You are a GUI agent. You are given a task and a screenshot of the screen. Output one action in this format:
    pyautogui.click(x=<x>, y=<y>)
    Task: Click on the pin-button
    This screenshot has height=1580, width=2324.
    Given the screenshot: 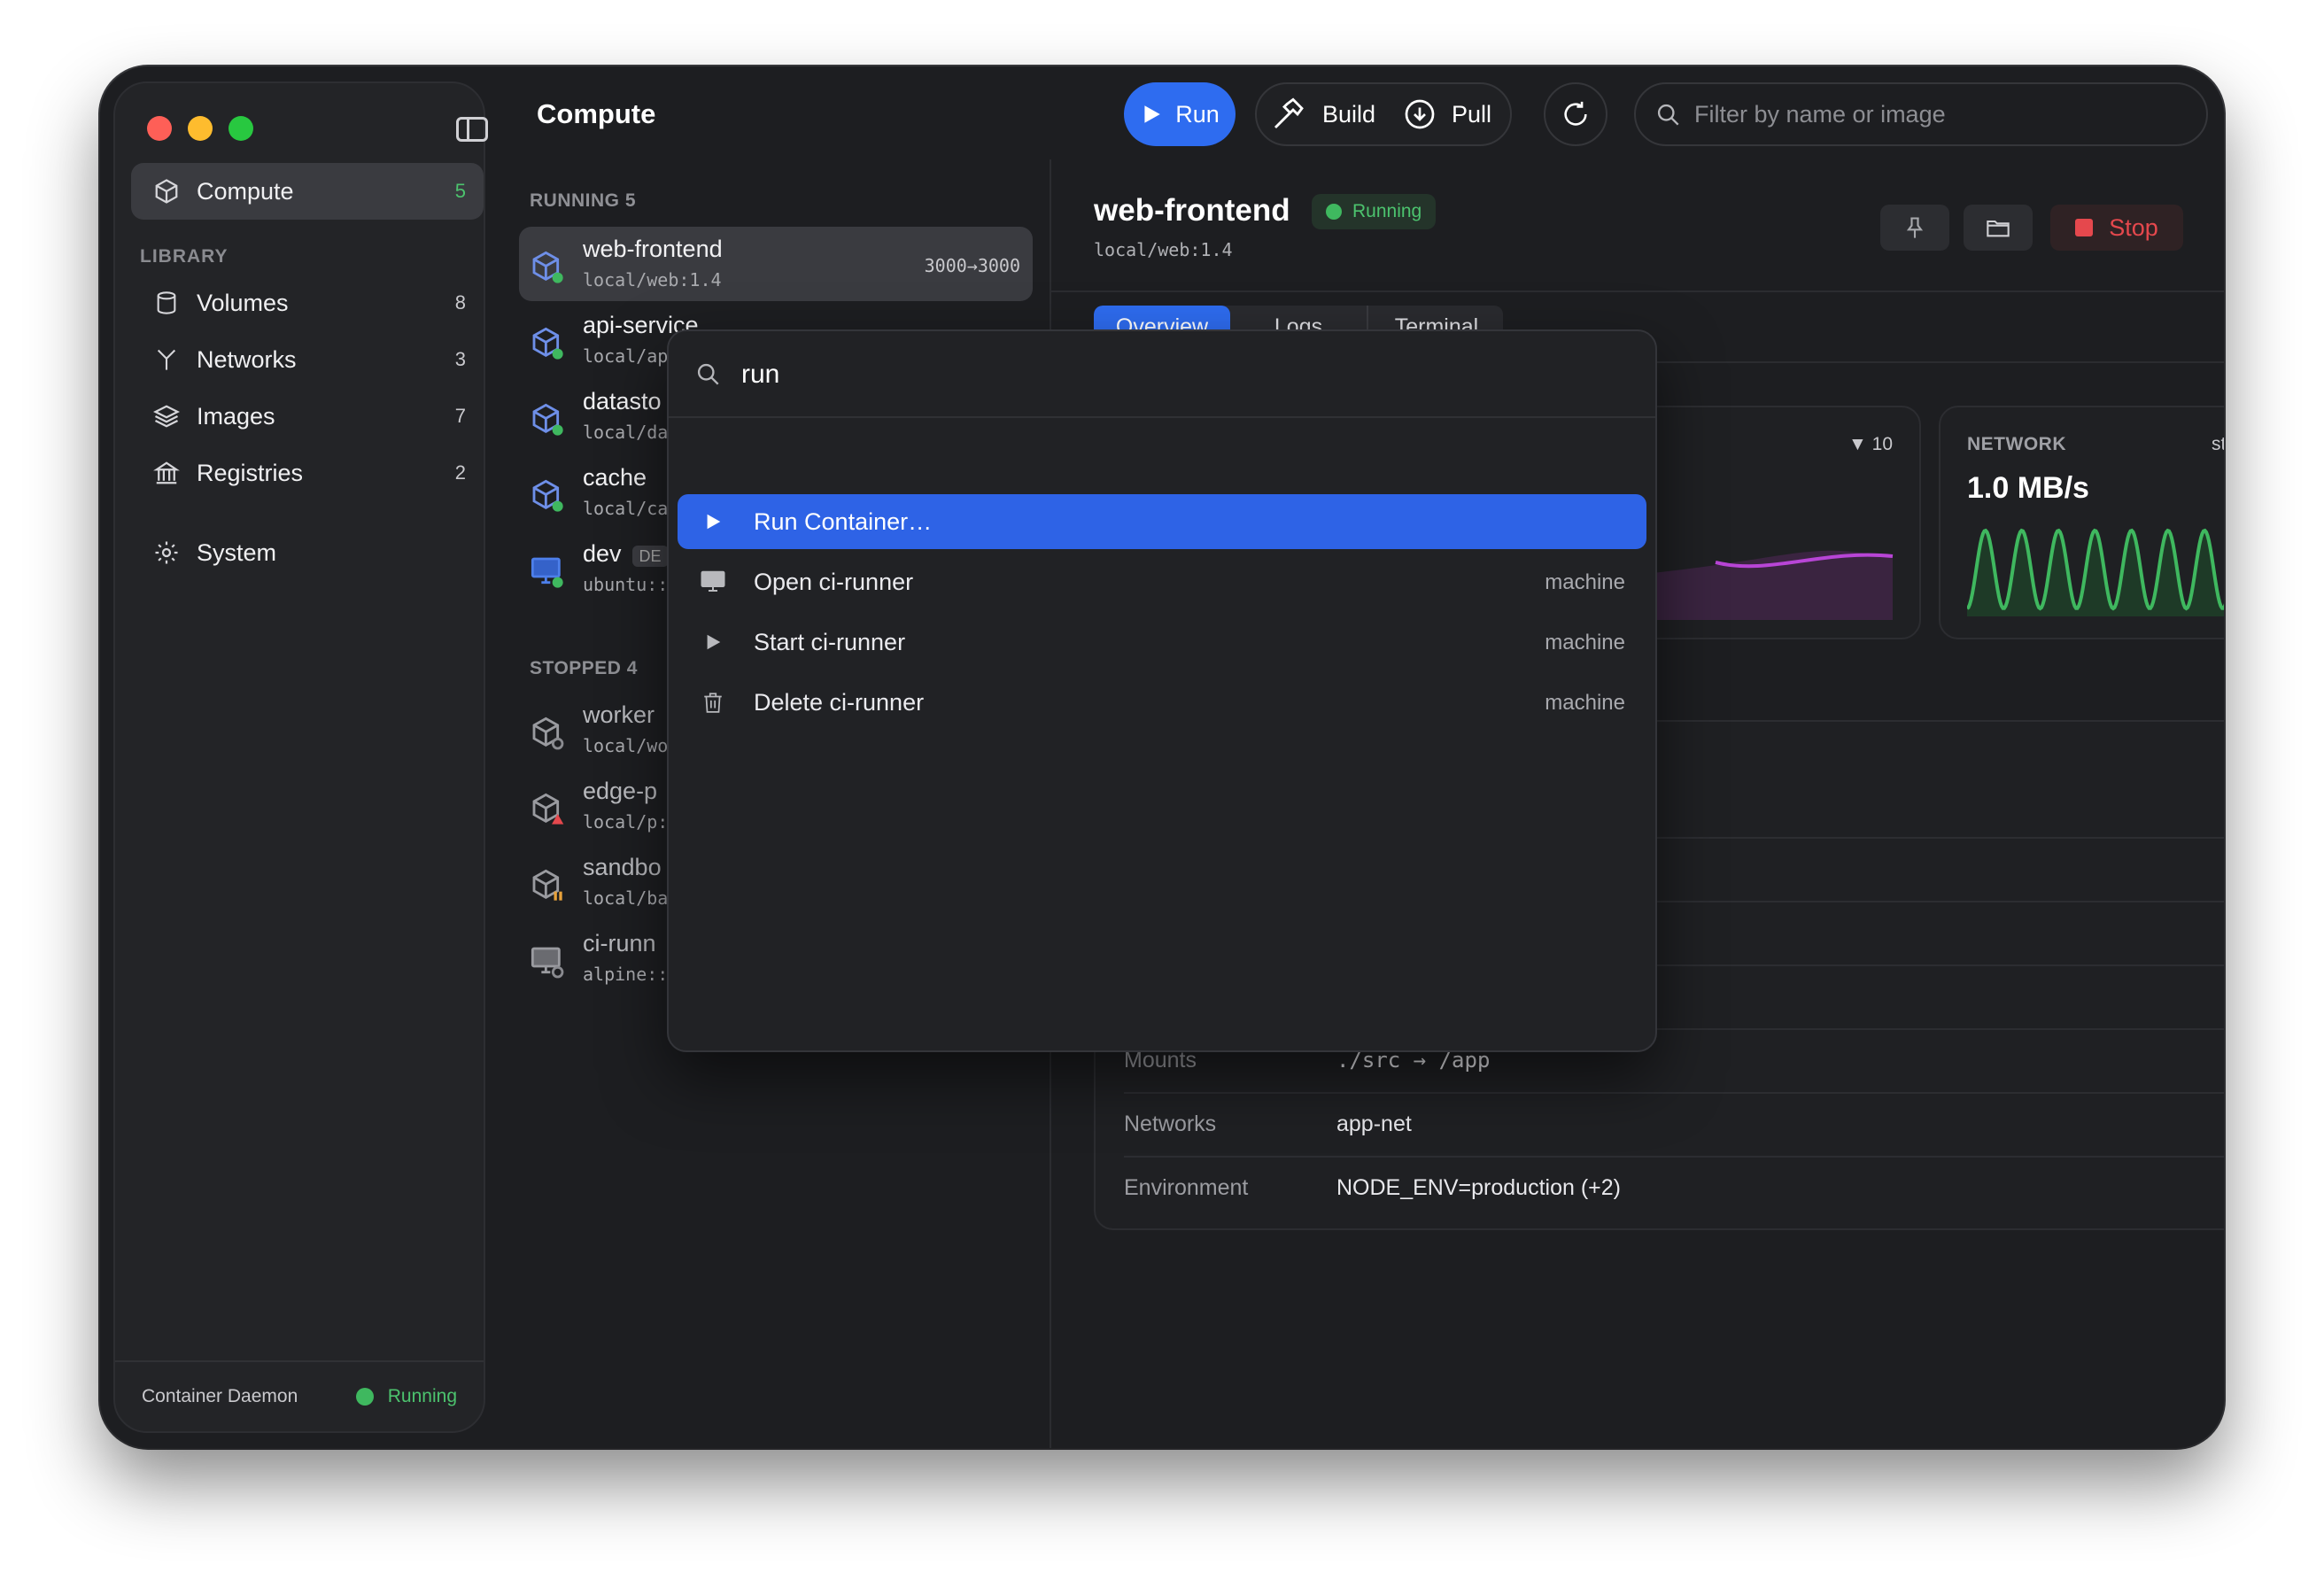 What is the action you would take?
    pyautogui.click(x=1914, y=228)
    